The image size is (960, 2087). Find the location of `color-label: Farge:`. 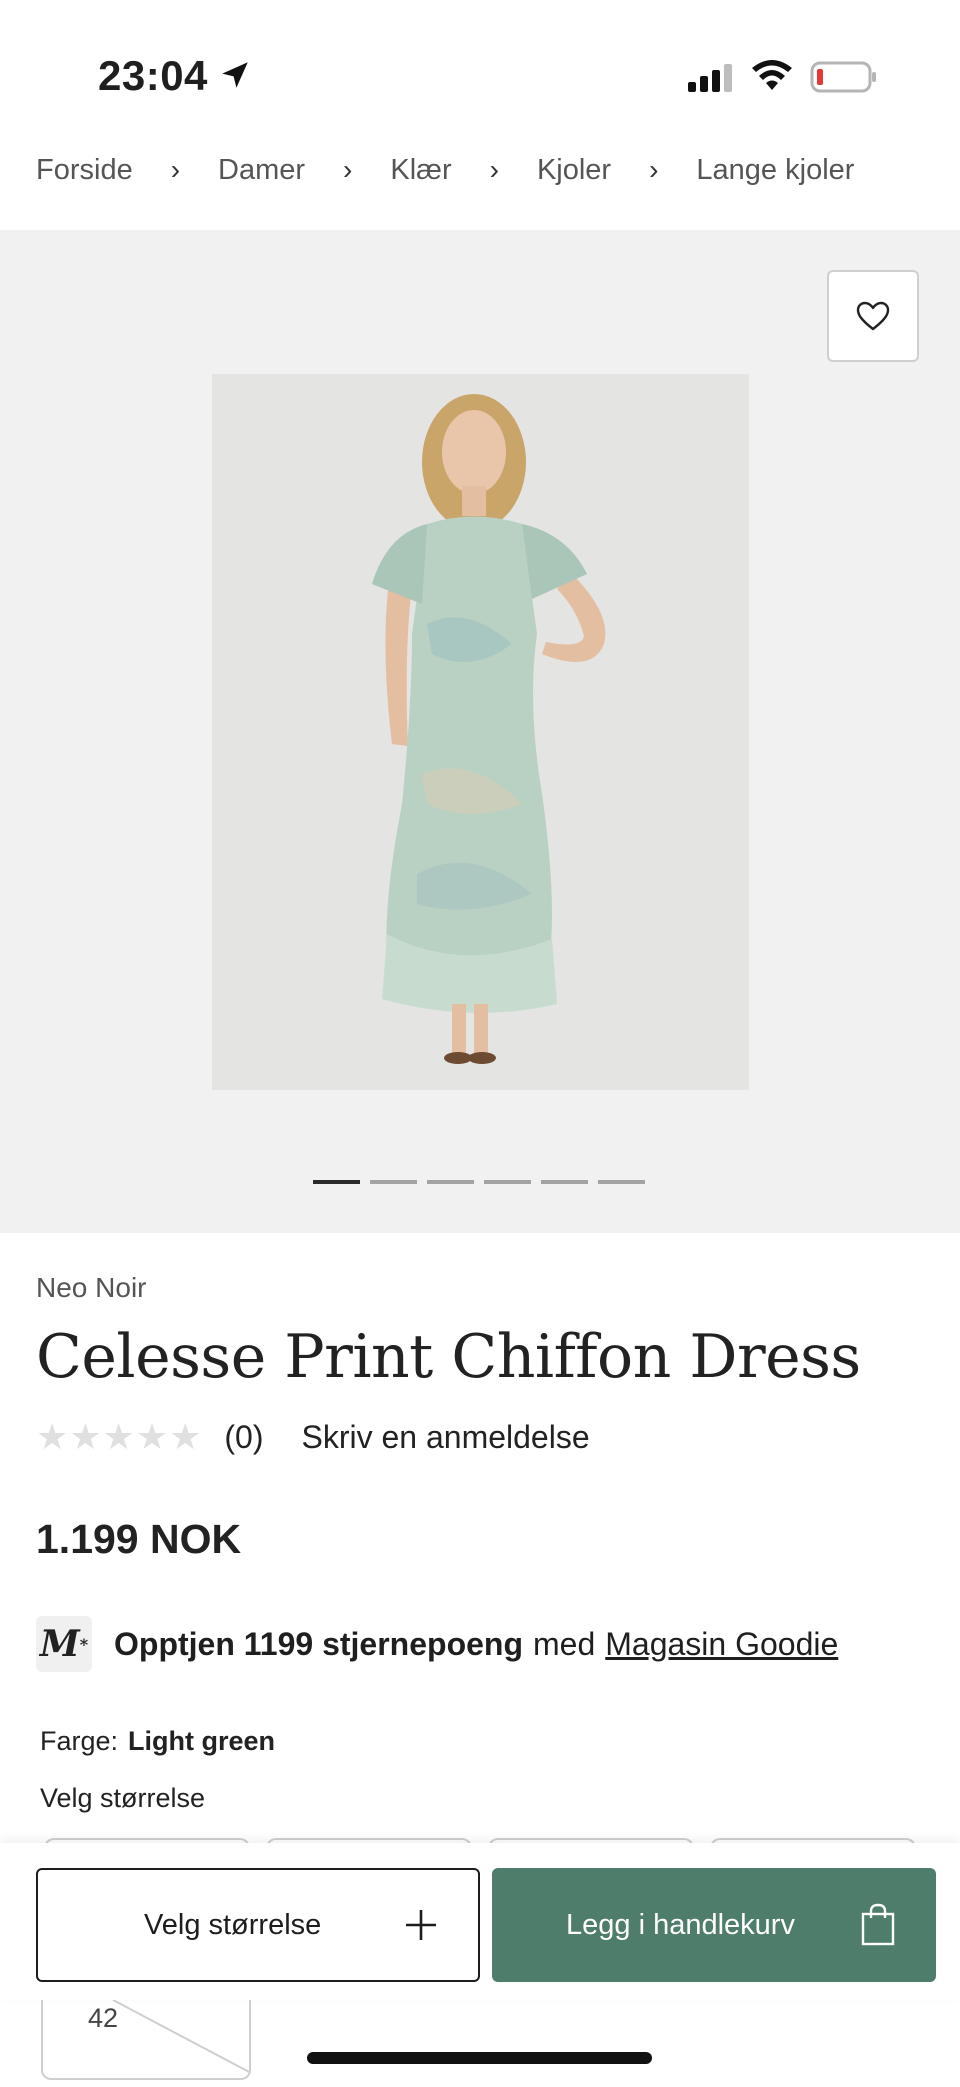

color-label: Farge: is located at coordinates (79, 1741).